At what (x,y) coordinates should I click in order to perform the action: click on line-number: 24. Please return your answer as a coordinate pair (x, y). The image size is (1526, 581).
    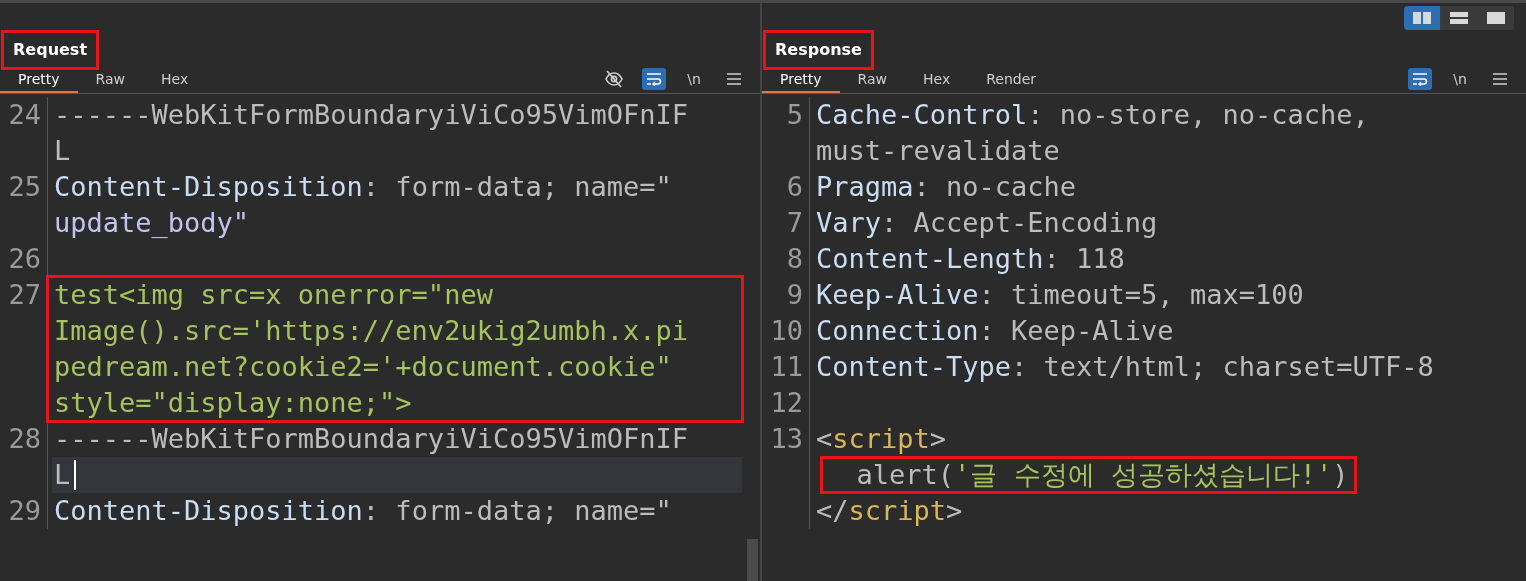
    Looking at the image, I should click on (24, 133).